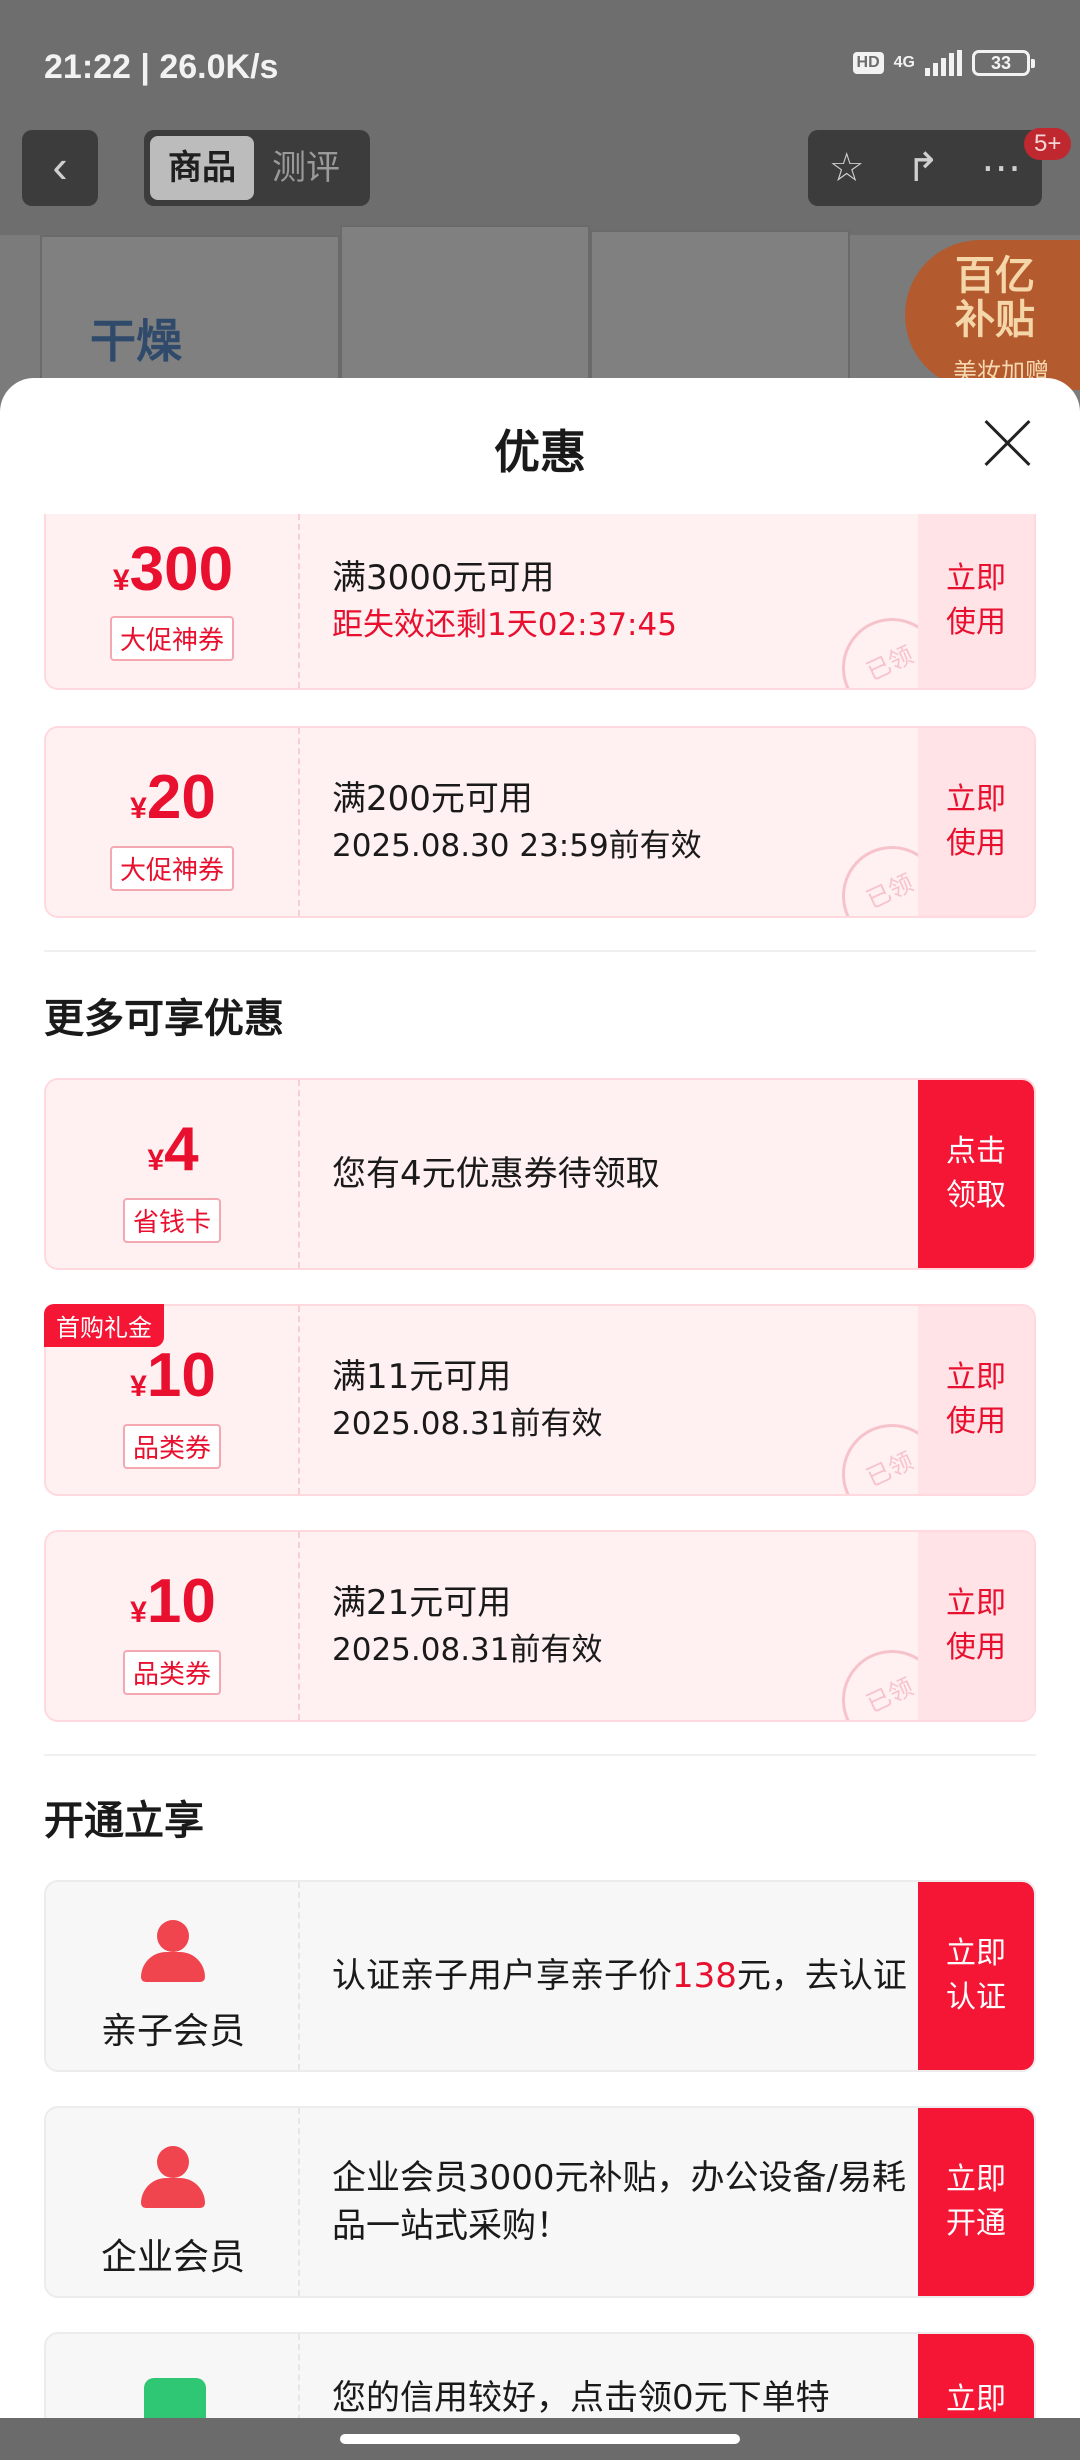 Image resolution: width=1080 pixels, height=2460 pixels. What do you see at coordinates (496, 1174) in the screenshot?
I see `coupon-condition: 您有4元优惠券待领取` at bounding box center [496, 1174].